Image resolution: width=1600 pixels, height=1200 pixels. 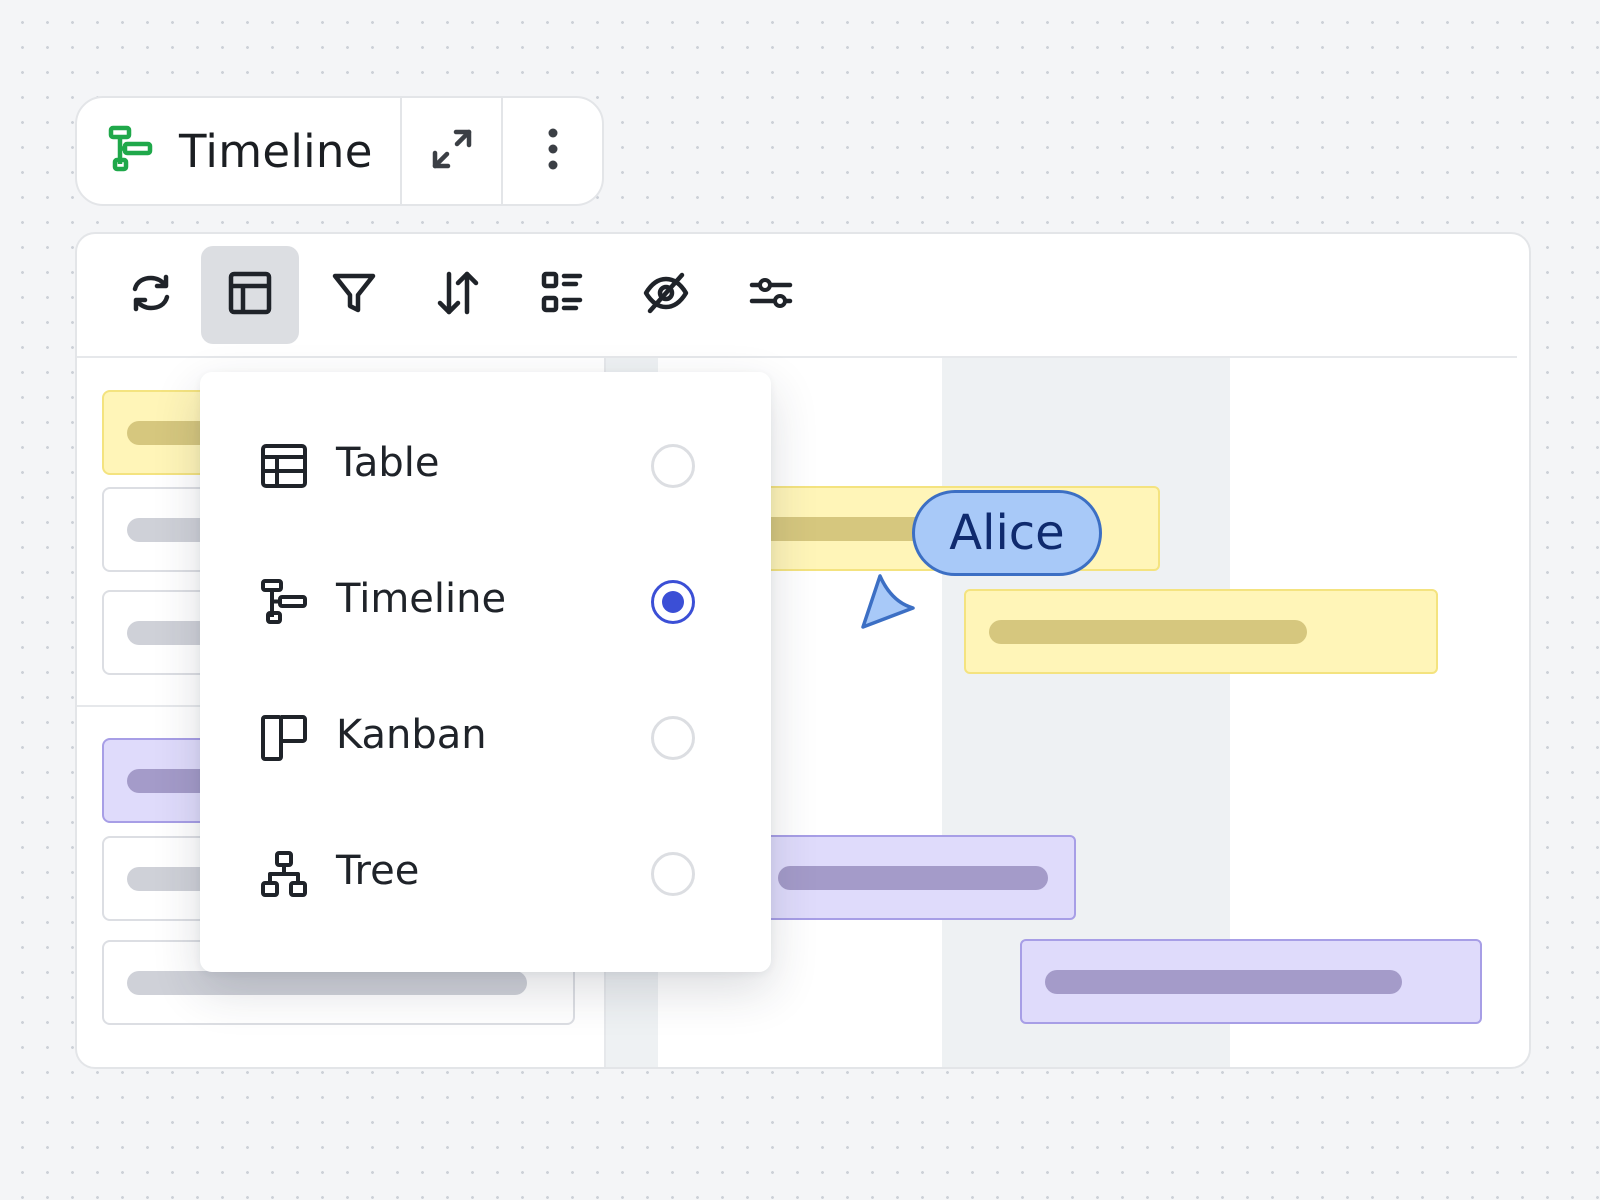 I want to click on eye-off-icon, so click(x=666, y=295).